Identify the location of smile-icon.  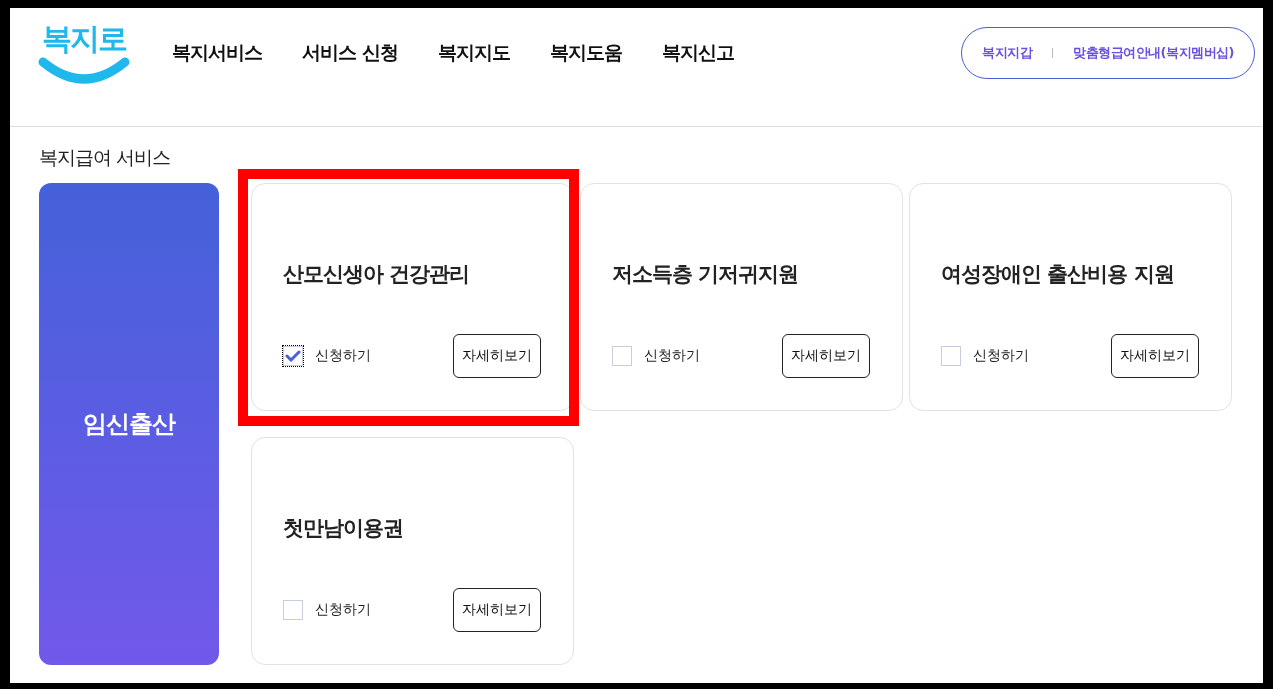
(84, 70).